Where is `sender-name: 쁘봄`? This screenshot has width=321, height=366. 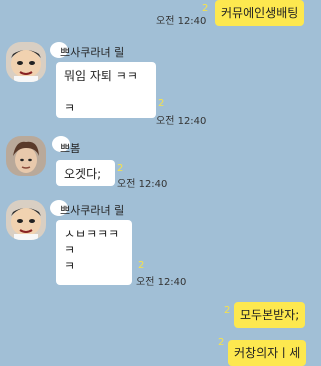
sender-name: 쁘봄 is located at coordinates (70, 148).